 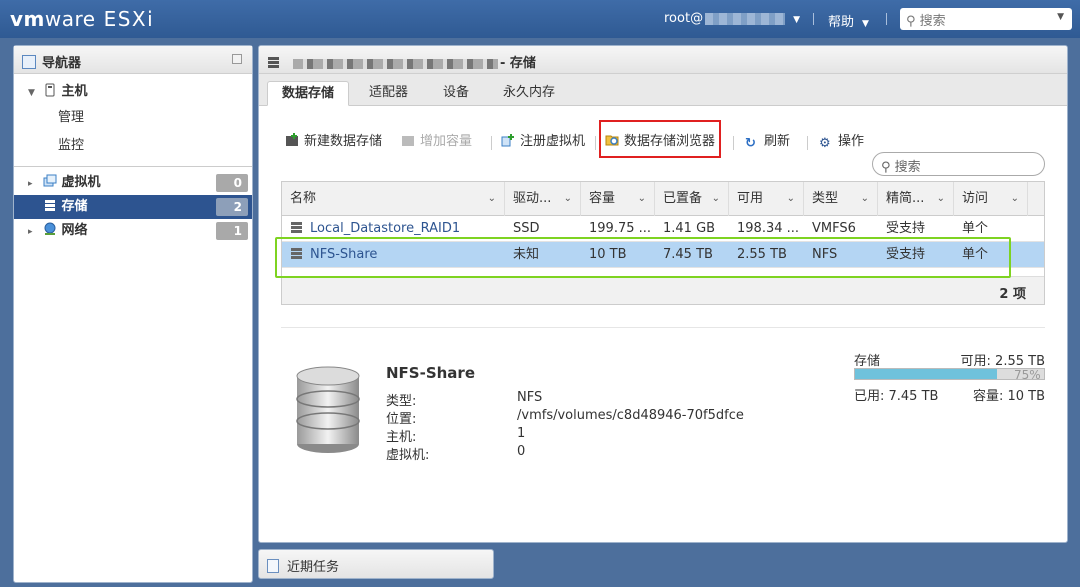 I want to click on navigator-icon, so click(x=29, y=62).